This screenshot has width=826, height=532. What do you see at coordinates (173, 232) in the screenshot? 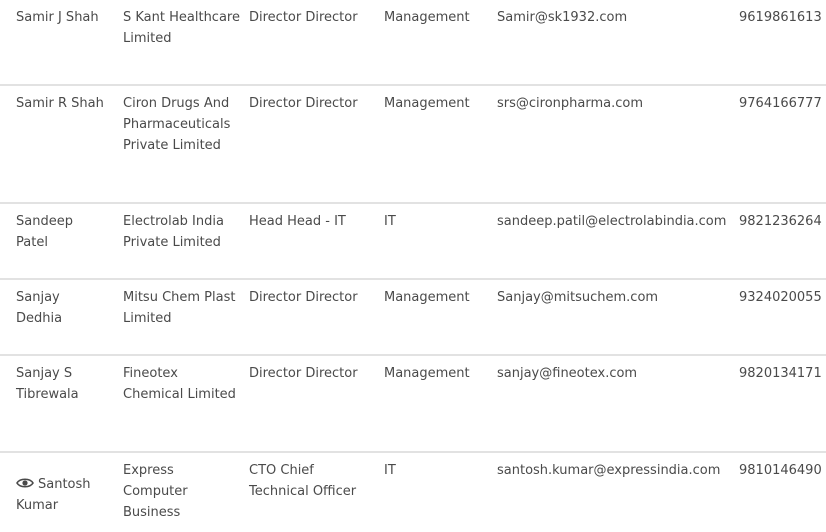
I see `contact-company: Electrolab India Private Limited` at bounding box center [173, 232].